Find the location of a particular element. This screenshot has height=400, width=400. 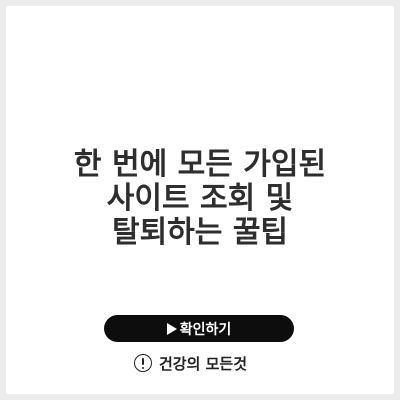

brand: 건강의 모든것 is located at coordinates (190, 363).